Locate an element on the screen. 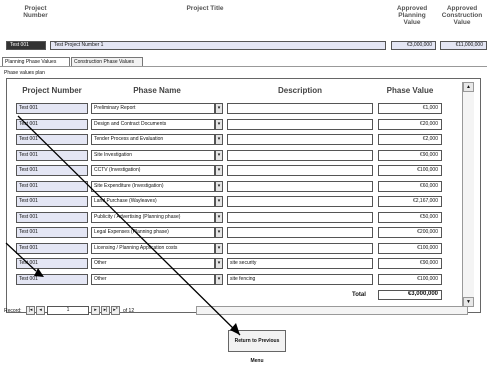 The height and width of the screenshot is (371, 487). project-title-label: Project Title is located at coordinates (205, 8).